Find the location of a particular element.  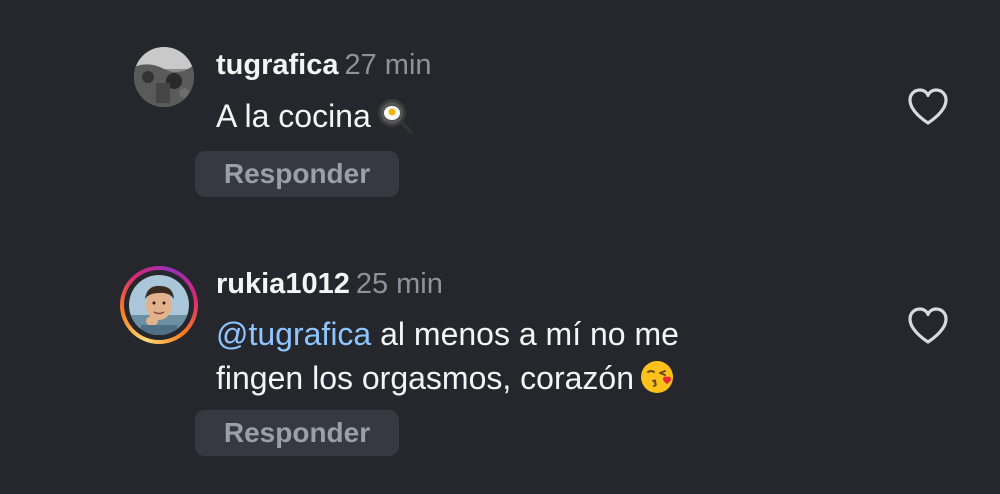

comment-header: tugrafica 27 min is located at coordinates (324, 65).